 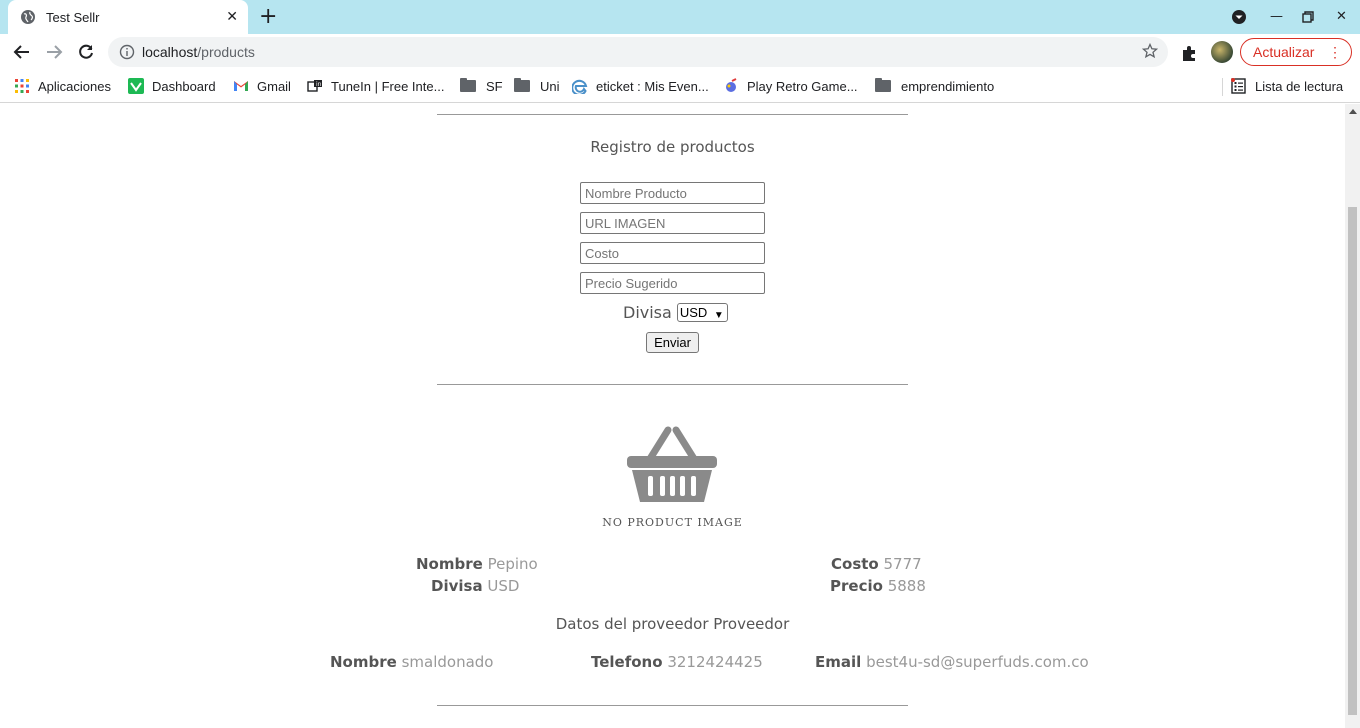 I want to click on close-window-icon: ✕, so click(x=1341, y=17).